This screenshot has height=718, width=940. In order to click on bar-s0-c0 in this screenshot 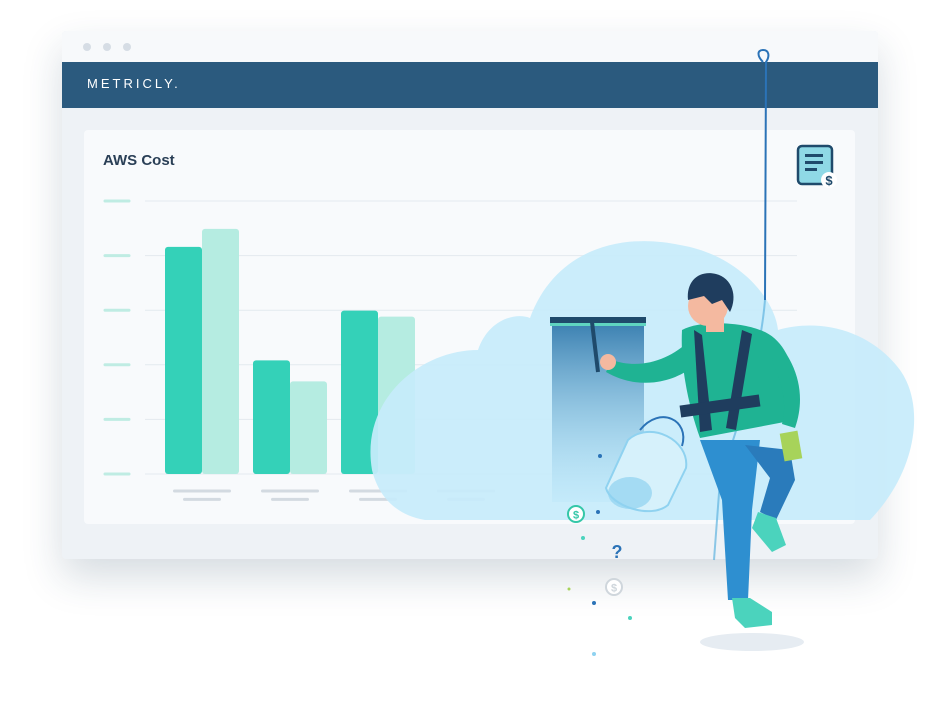, I will do `click(183, 360)`.